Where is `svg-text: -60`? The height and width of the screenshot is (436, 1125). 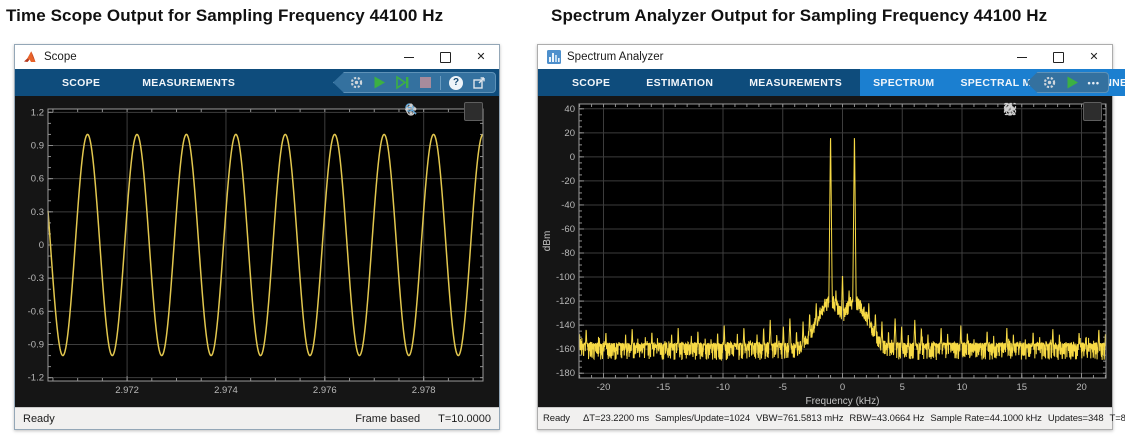
svg-text: -60 is located at coordinates (568, 229).